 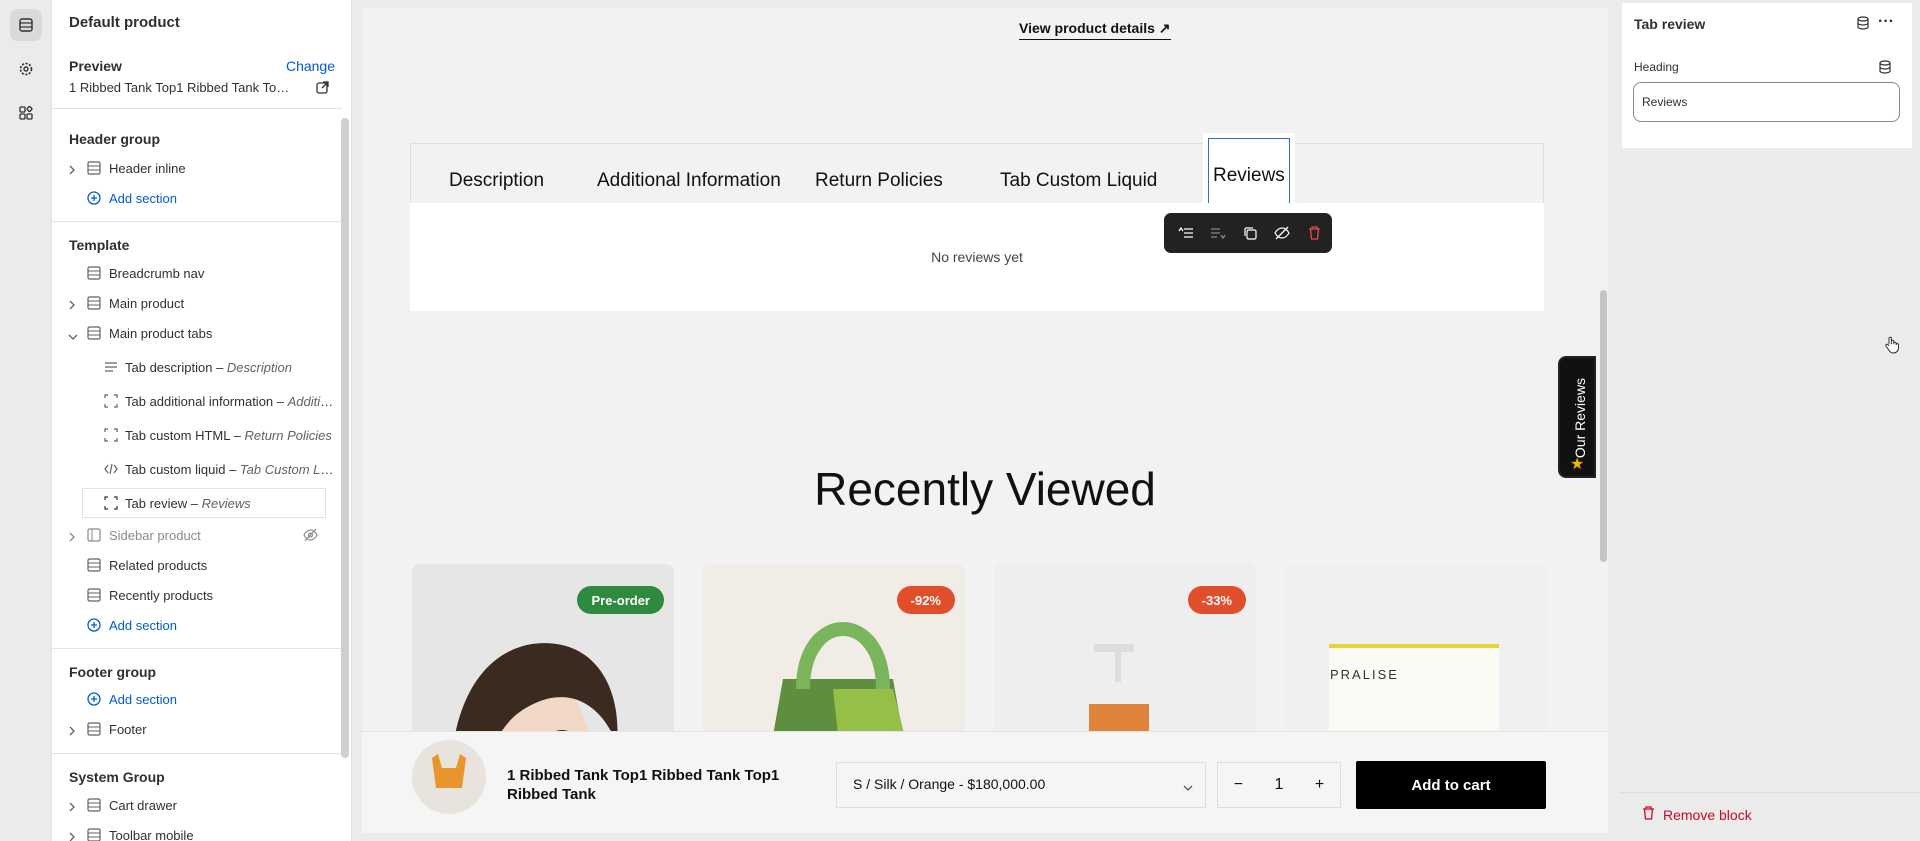 I want to click on arrow-up-right-icon: ↗, so click(x=1164, y=28).